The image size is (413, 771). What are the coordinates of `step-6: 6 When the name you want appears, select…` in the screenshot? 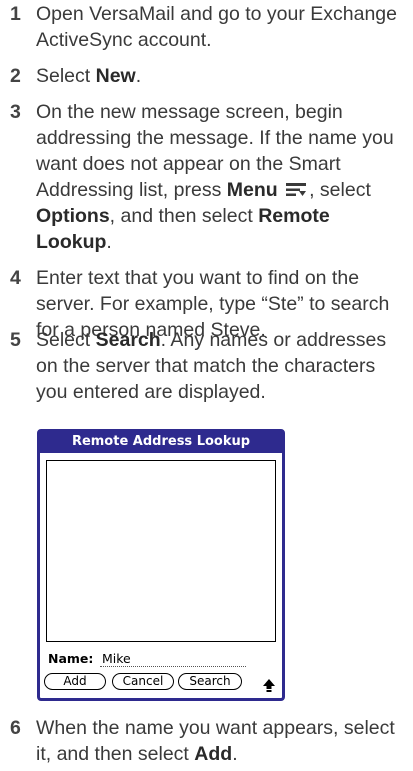 It's located at (202, 741).